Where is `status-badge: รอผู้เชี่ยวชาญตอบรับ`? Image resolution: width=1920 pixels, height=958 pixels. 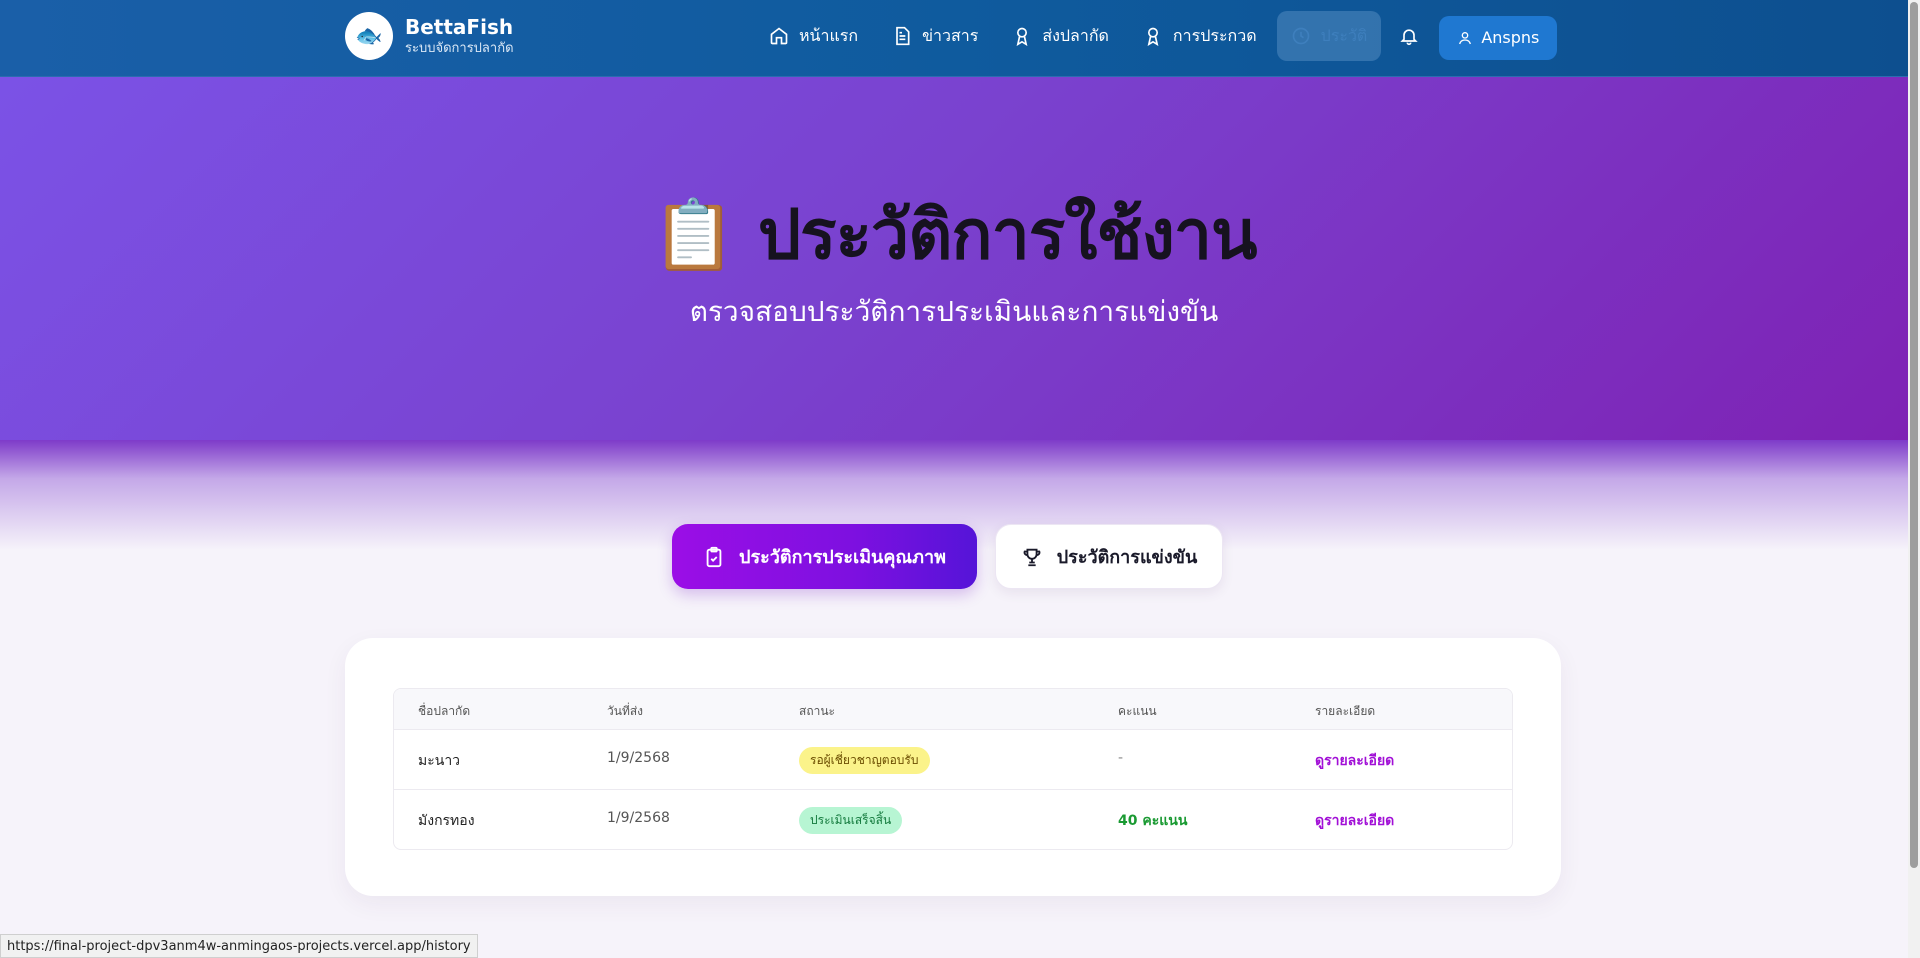 status-badge: รอผู้เชี่ยวชาญตอบรับ is located at coordinates (864, 760).